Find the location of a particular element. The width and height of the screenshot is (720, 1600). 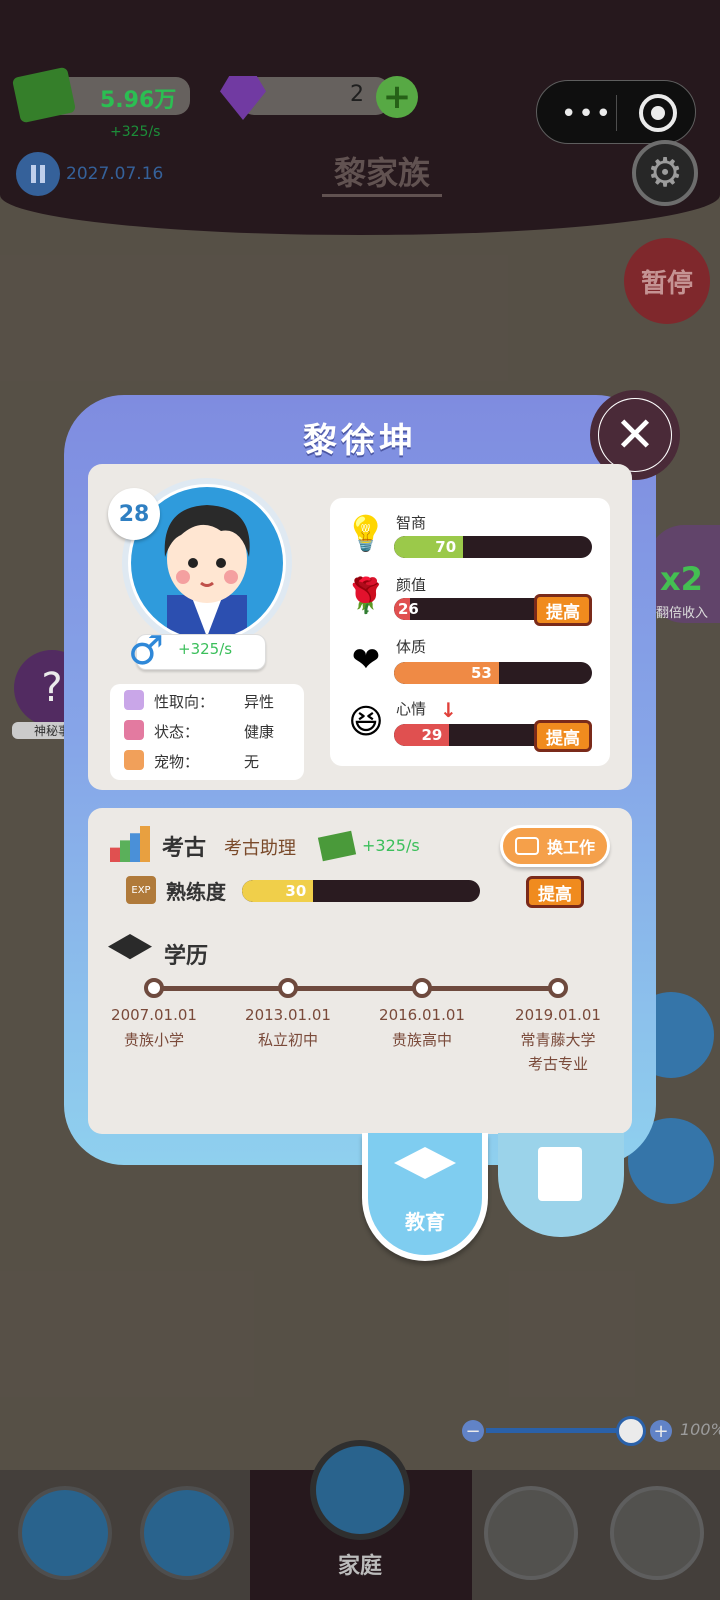

male-gender-icon: ♂ is located at coordinates (146, 651).